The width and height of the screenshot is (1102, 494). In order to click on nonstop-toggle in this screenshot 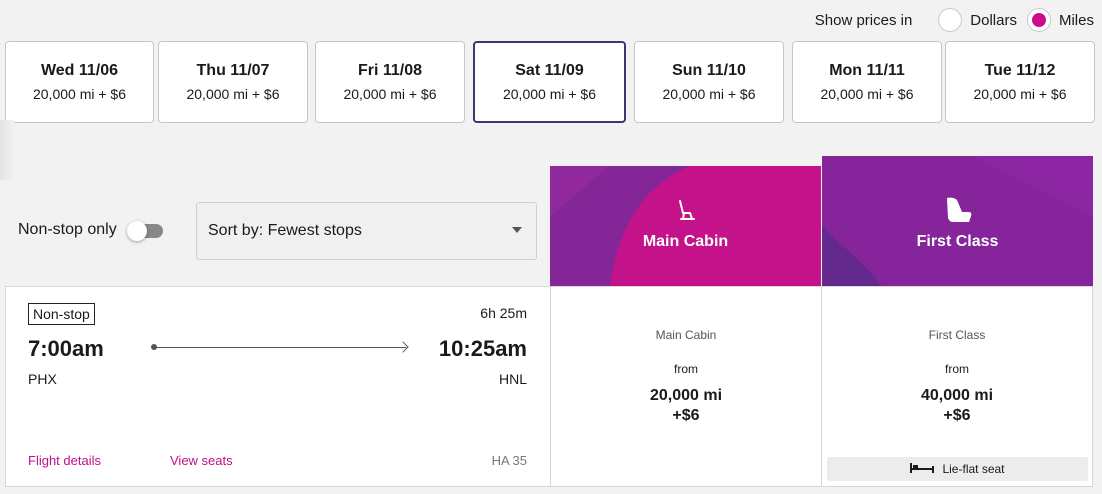, I will do `click(145, 231)`.